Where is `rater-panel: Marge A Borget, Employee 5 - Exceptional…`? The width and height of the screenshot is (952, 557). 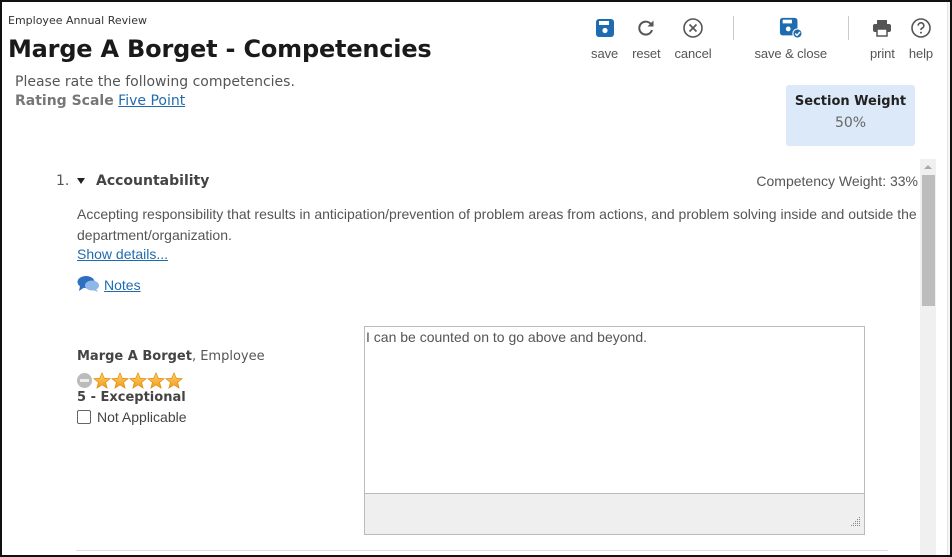
rater-panel: Marge A Borget, Employee 5 - Exceptional… is located at coordinates (171, 387).